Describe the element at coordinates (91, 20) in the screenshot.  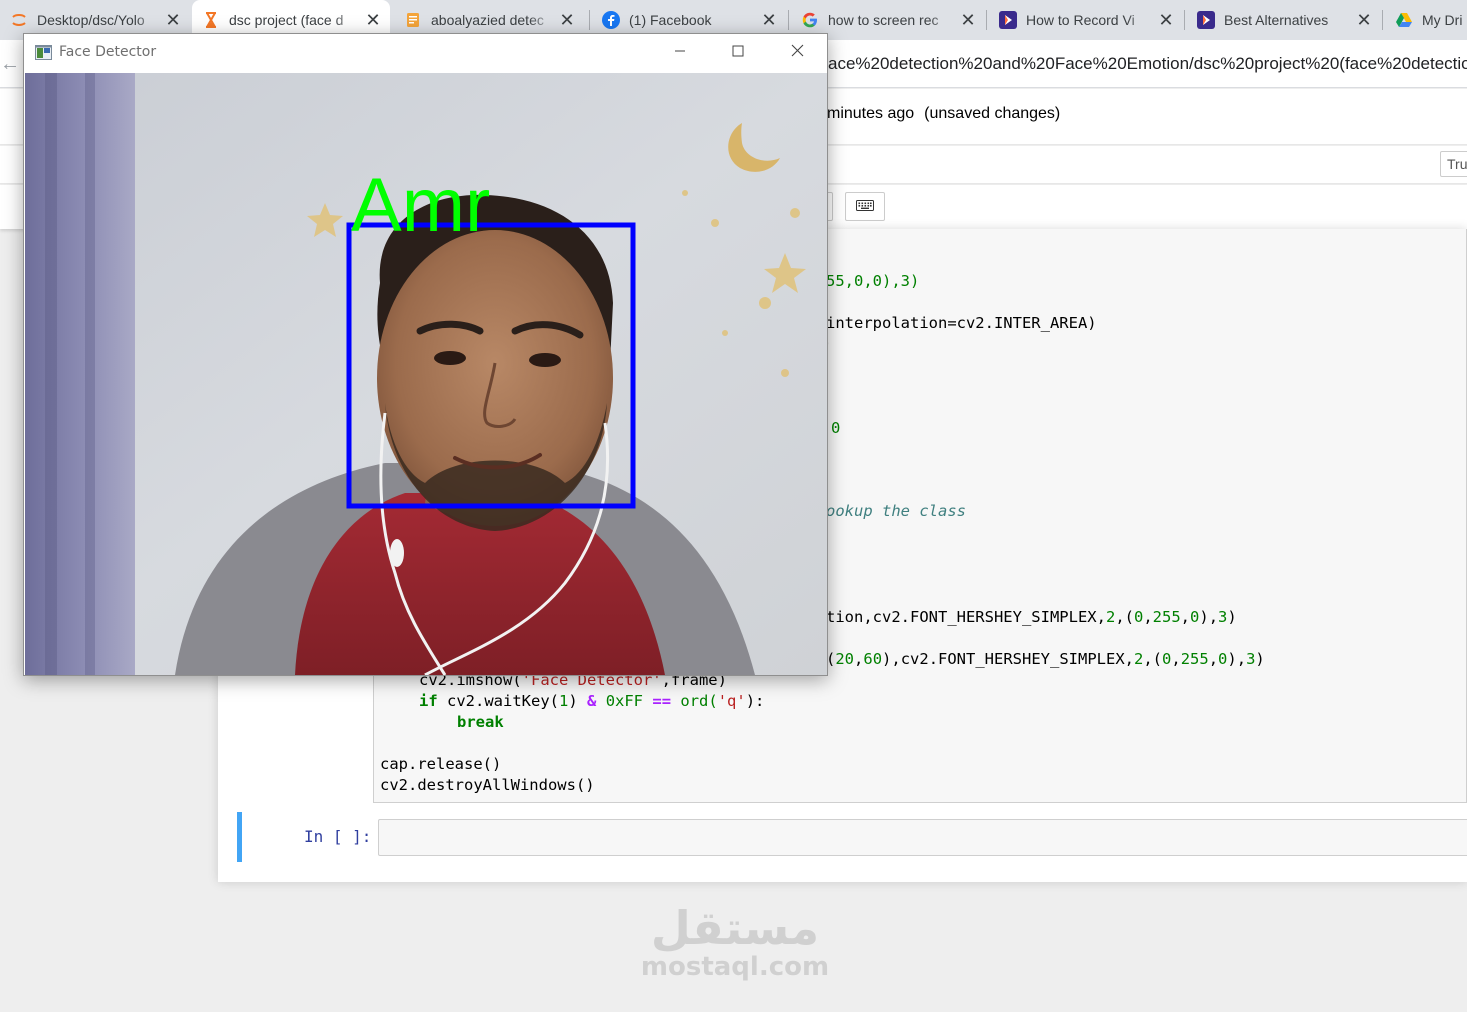
I see `tab-title: Desktop/dsc/Yolo` at that location.